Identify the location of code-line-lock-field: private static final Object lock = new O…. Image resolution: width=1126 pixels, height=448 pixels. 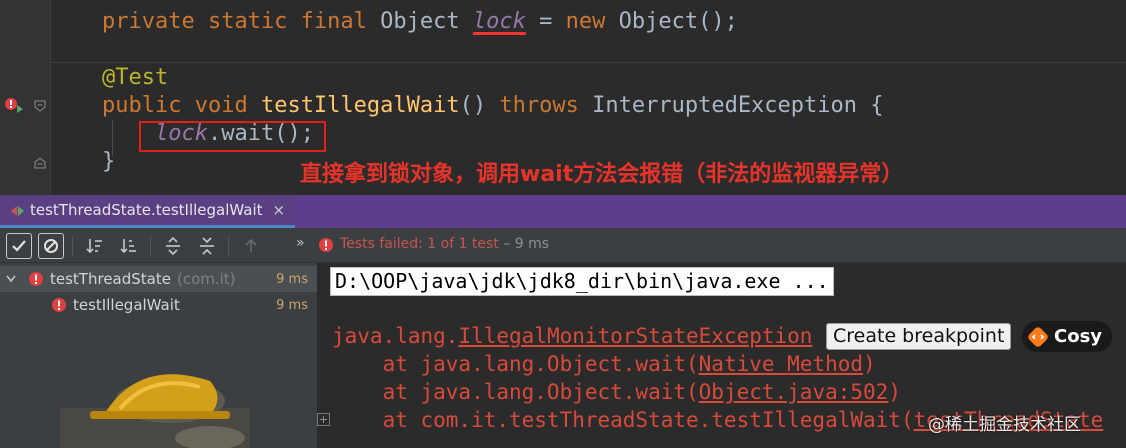
(420, 22).